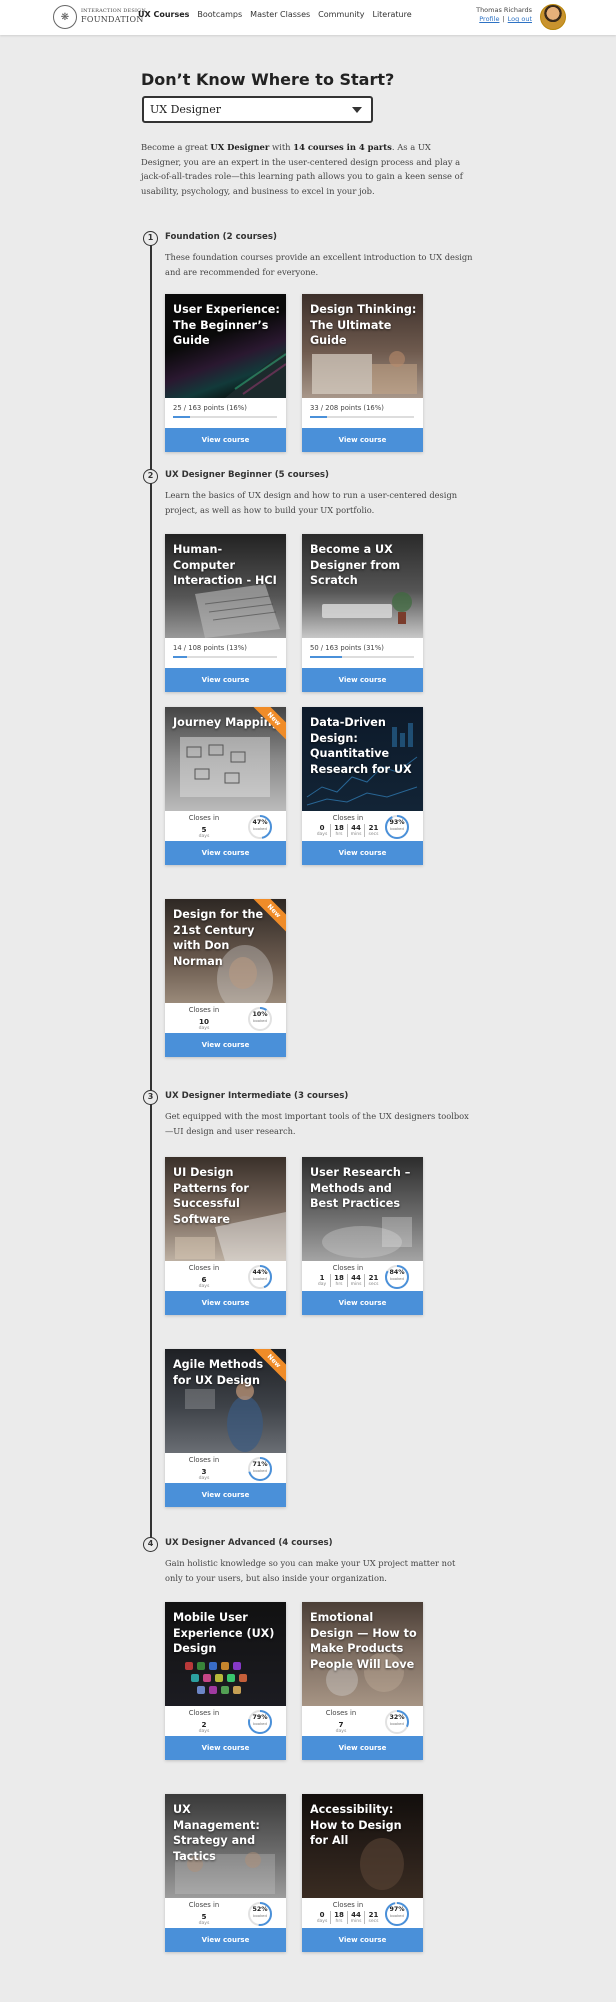 This screenshot has height=2002, width=616. I want to click on nav-ux-courses: UX Courses, so click(163, 14).